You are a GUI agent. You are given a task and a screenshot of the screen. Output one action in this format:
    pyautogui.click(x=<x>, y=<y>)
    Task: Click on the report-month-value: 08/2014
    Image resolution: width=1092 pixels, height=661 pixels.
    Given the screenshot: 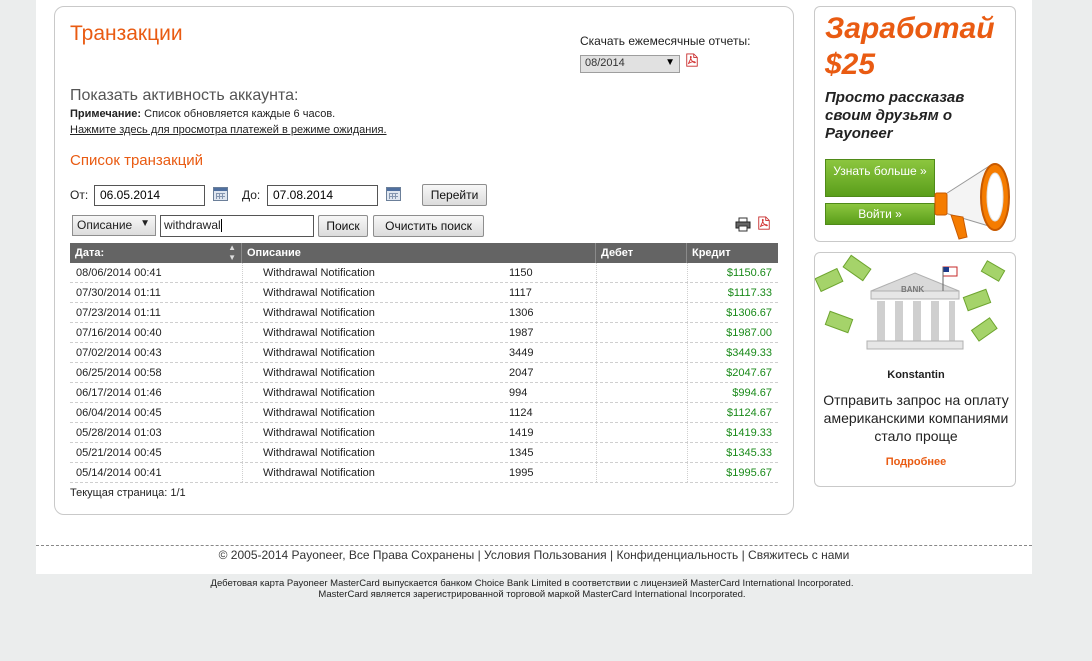 What is the action you would take?
    pyautogui.click(x=605, y=63)
    